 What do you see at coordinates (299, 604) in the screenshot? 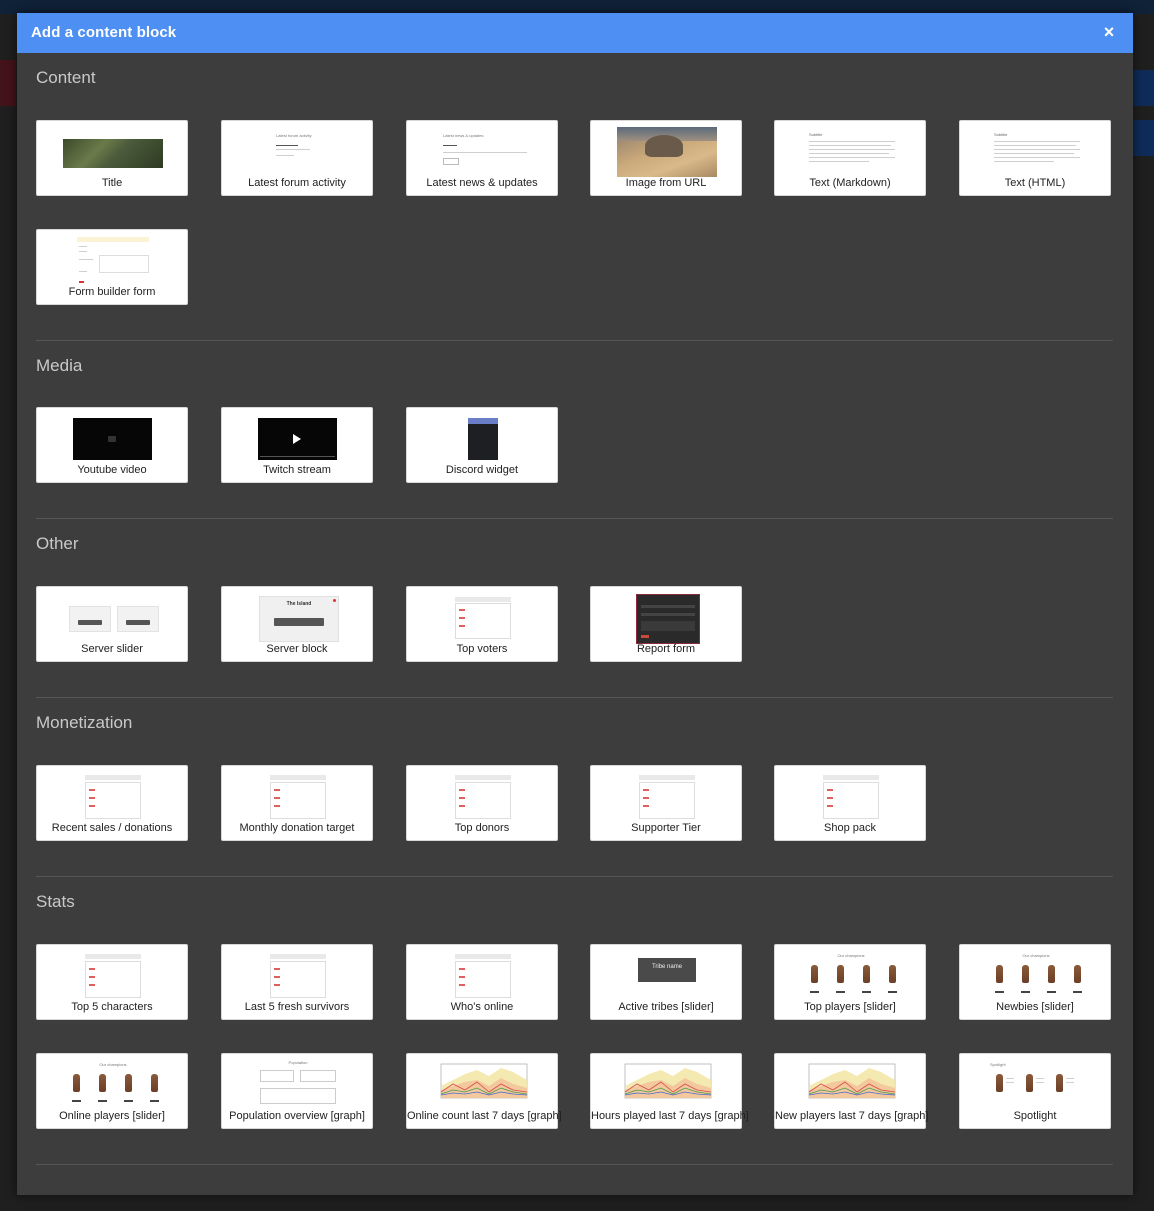
I see `thumb-server-name: The Island` at bounding box center [299, 604].